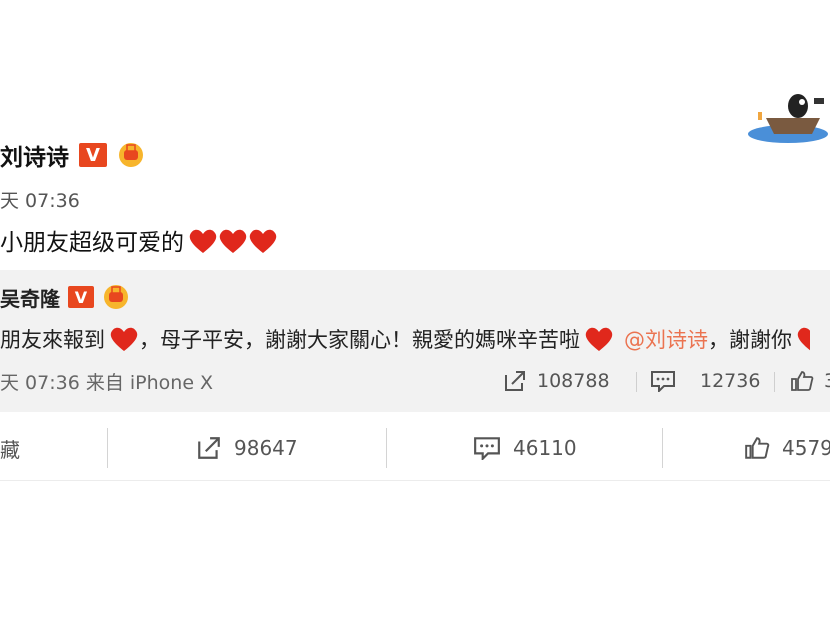 The image size is (830, 622). Describe the element at coordinates (30, 297) in the screenshot. I see `repost-author-name: 吴奇隆` at that location.